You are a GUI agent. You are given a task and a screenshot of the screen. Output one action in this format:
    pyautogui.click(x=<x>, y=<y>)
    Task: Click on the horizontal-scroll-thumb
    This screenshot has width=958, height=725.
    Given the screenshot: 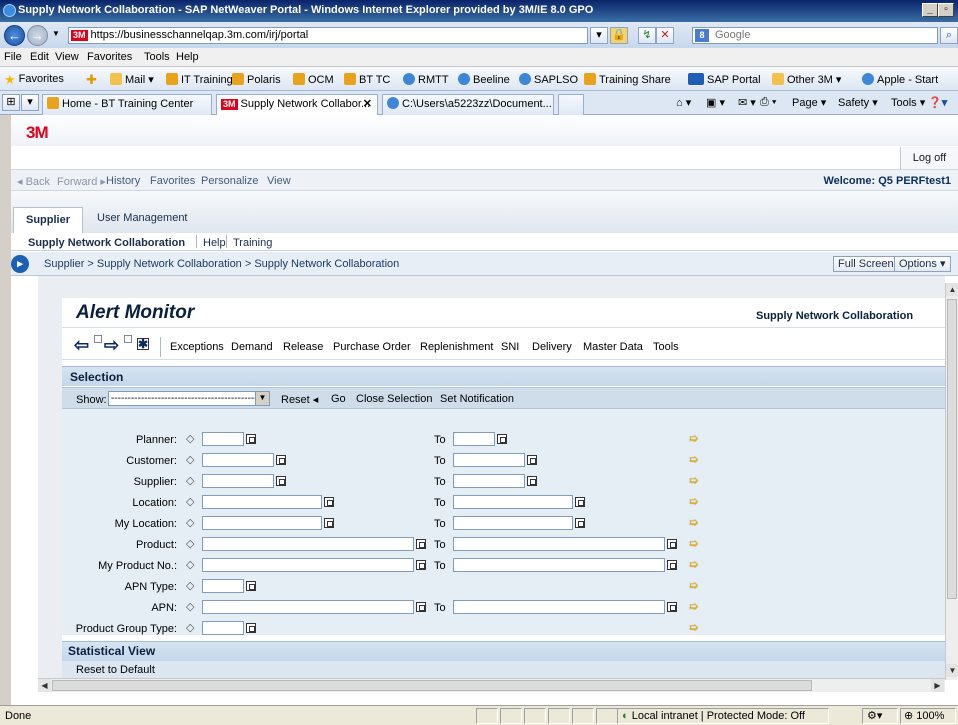 What is the action you would take?
    pyautogui.click(x=432, y=685)
    